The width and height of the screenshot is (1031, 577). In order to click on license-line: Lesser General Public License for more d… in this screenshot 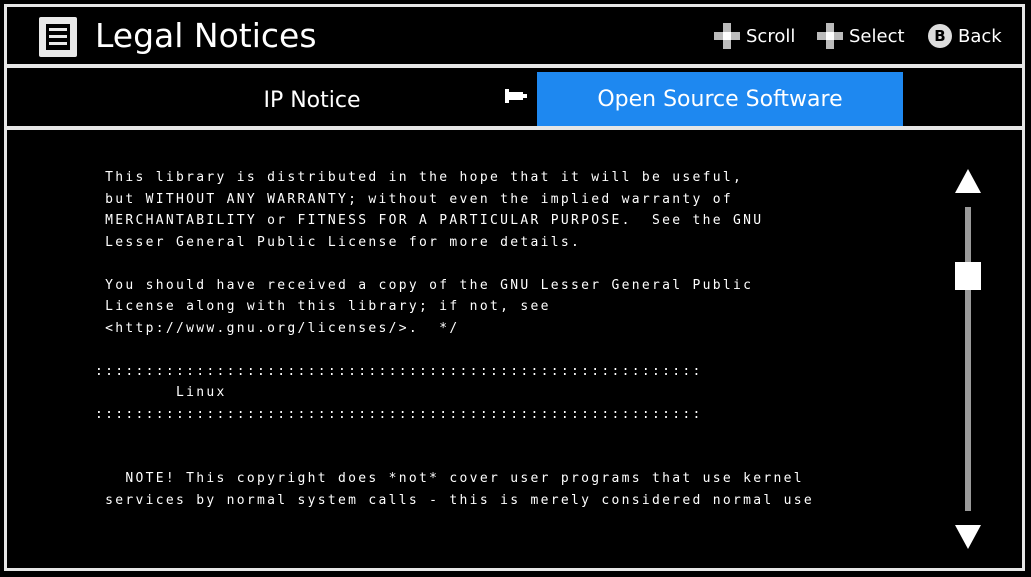, I will do `click(338, 242)`.